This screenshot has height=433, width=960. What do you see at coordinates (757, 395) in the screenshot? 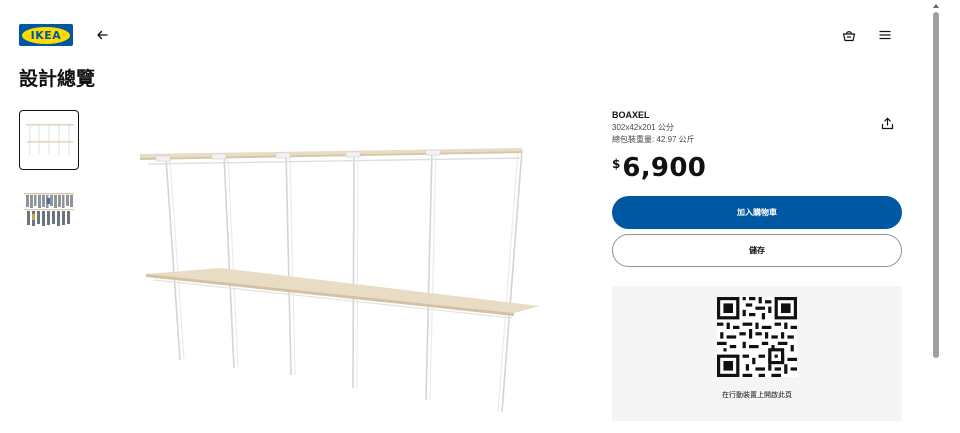
I see `qr-caption: 在行動裝置上開啟此頁` at bounding box center [757, 395].